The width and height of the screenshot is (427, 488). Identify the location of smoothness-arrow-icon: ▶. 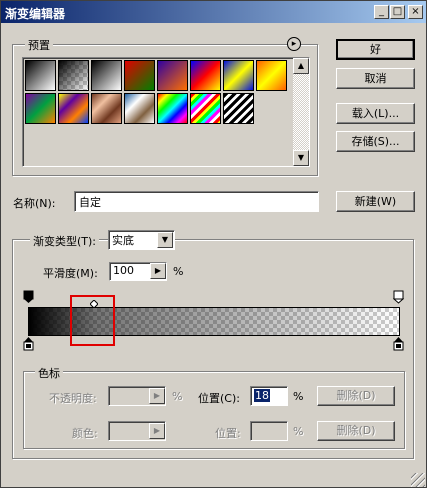
(158, 271).